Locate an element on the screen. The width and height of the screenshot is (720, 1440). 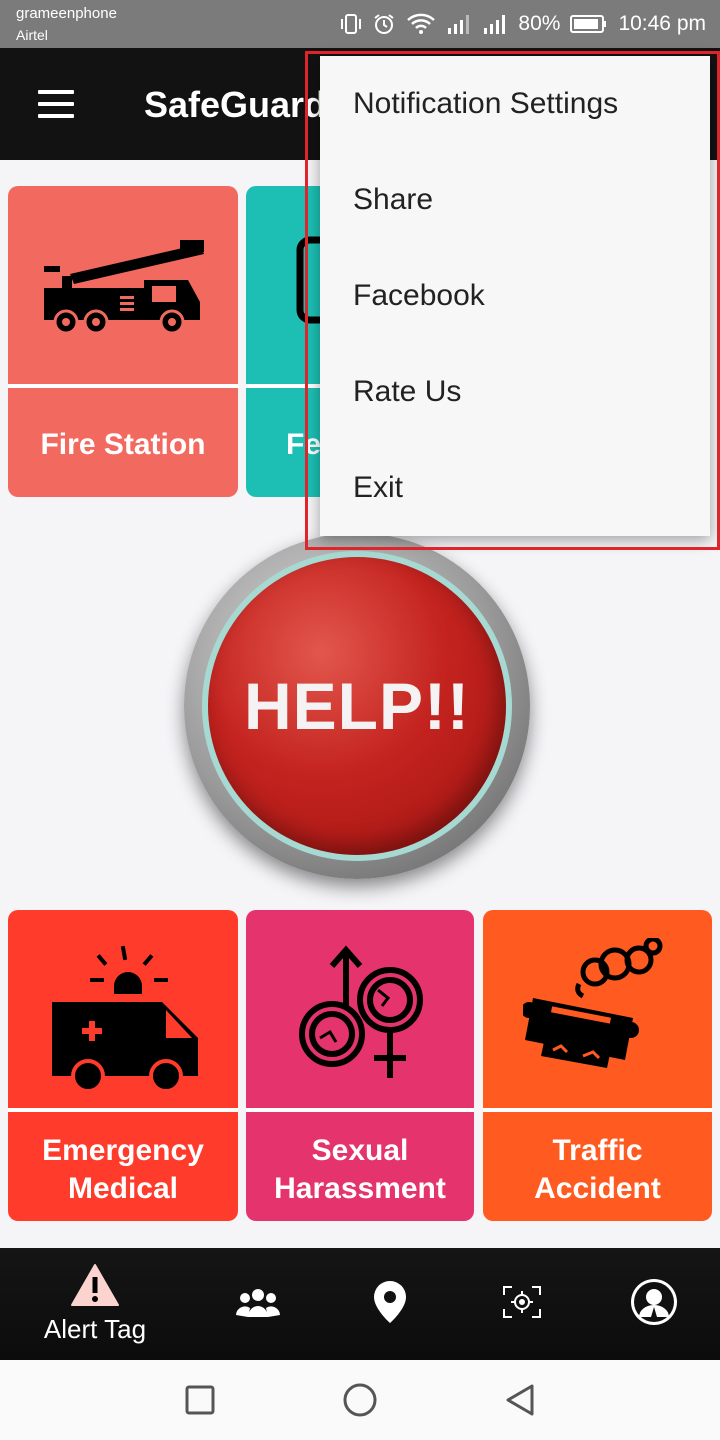
target-scan-icon is located at coordinates (522, 1304).